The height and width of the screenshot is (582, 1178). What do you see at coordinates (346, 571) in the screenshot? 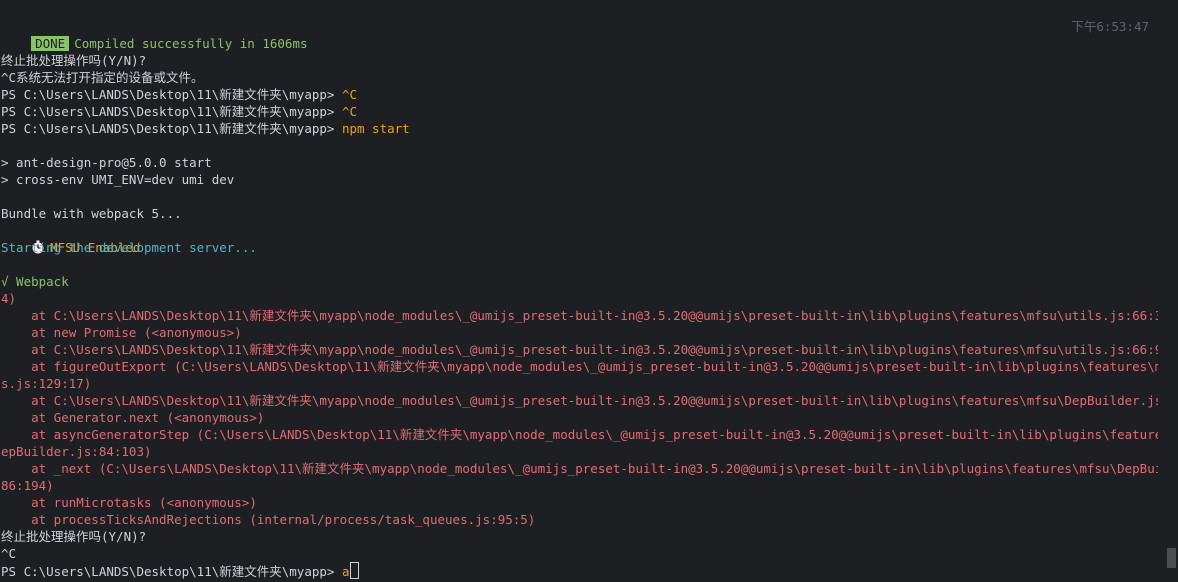
I see `prompt-input-text: a` at bounding box center [346, 571].